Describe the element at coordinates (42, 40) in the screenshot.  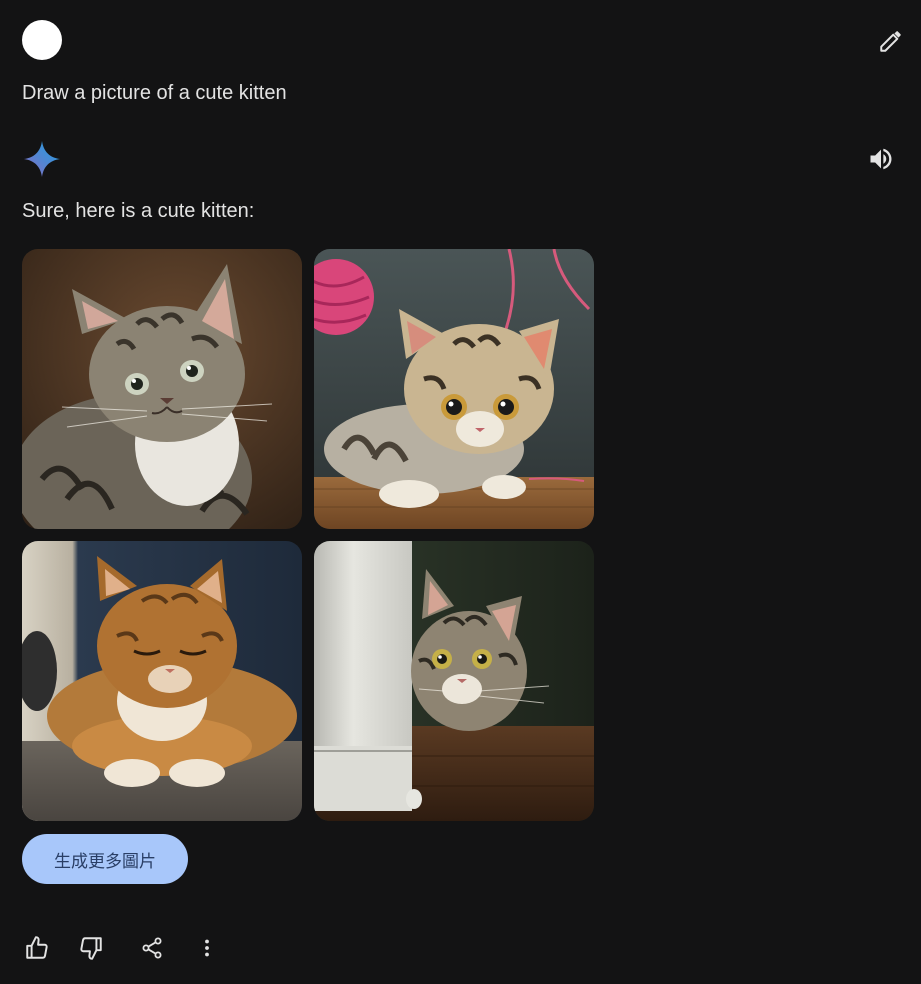
I see `user-avatar` at that location.